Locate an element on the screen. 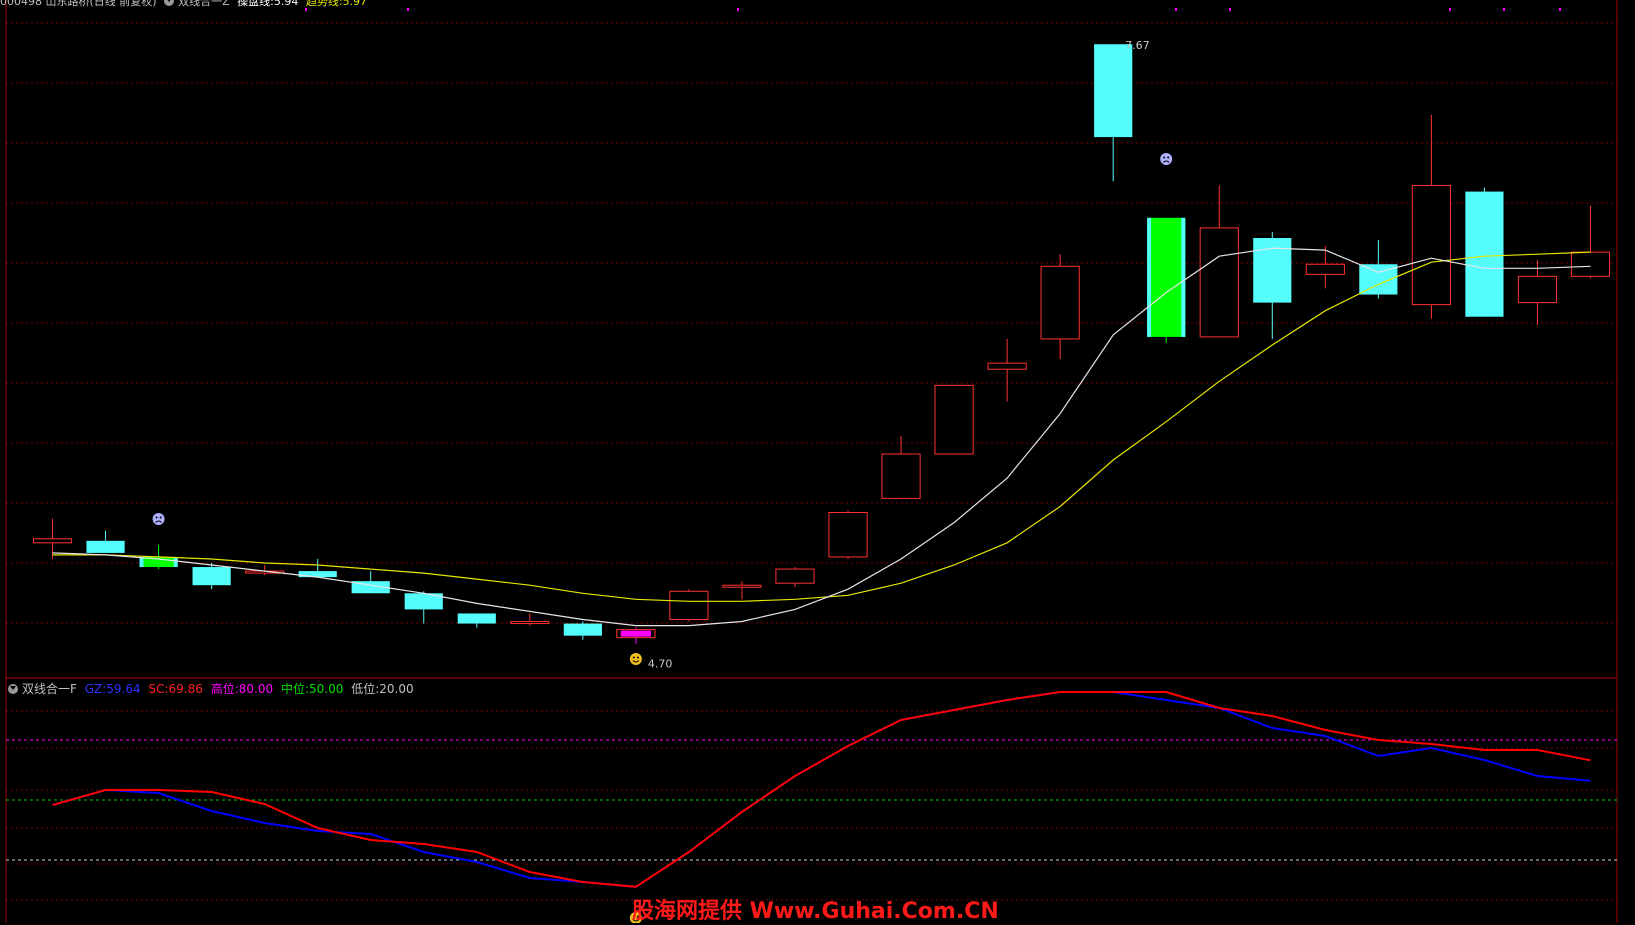 This screenshot has height=925, width=1635. sc-value: 69.86 is located at coordinates (185, 689).